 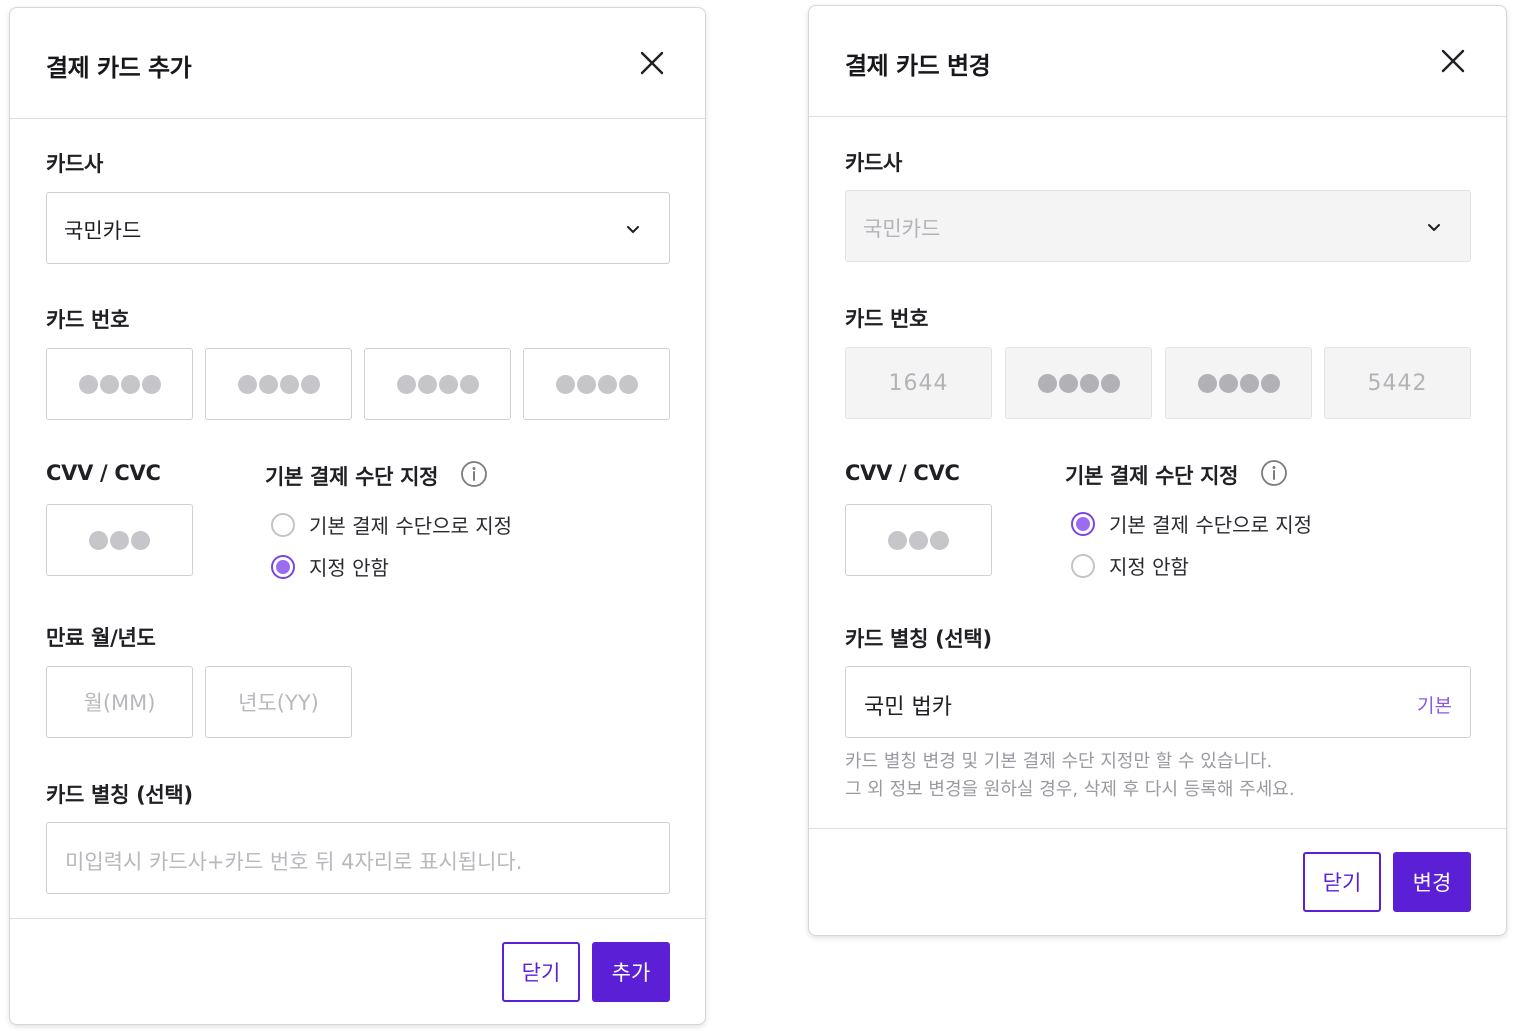 I want to click on nickname-value: 국민 법카, so click(x=908, y=707).